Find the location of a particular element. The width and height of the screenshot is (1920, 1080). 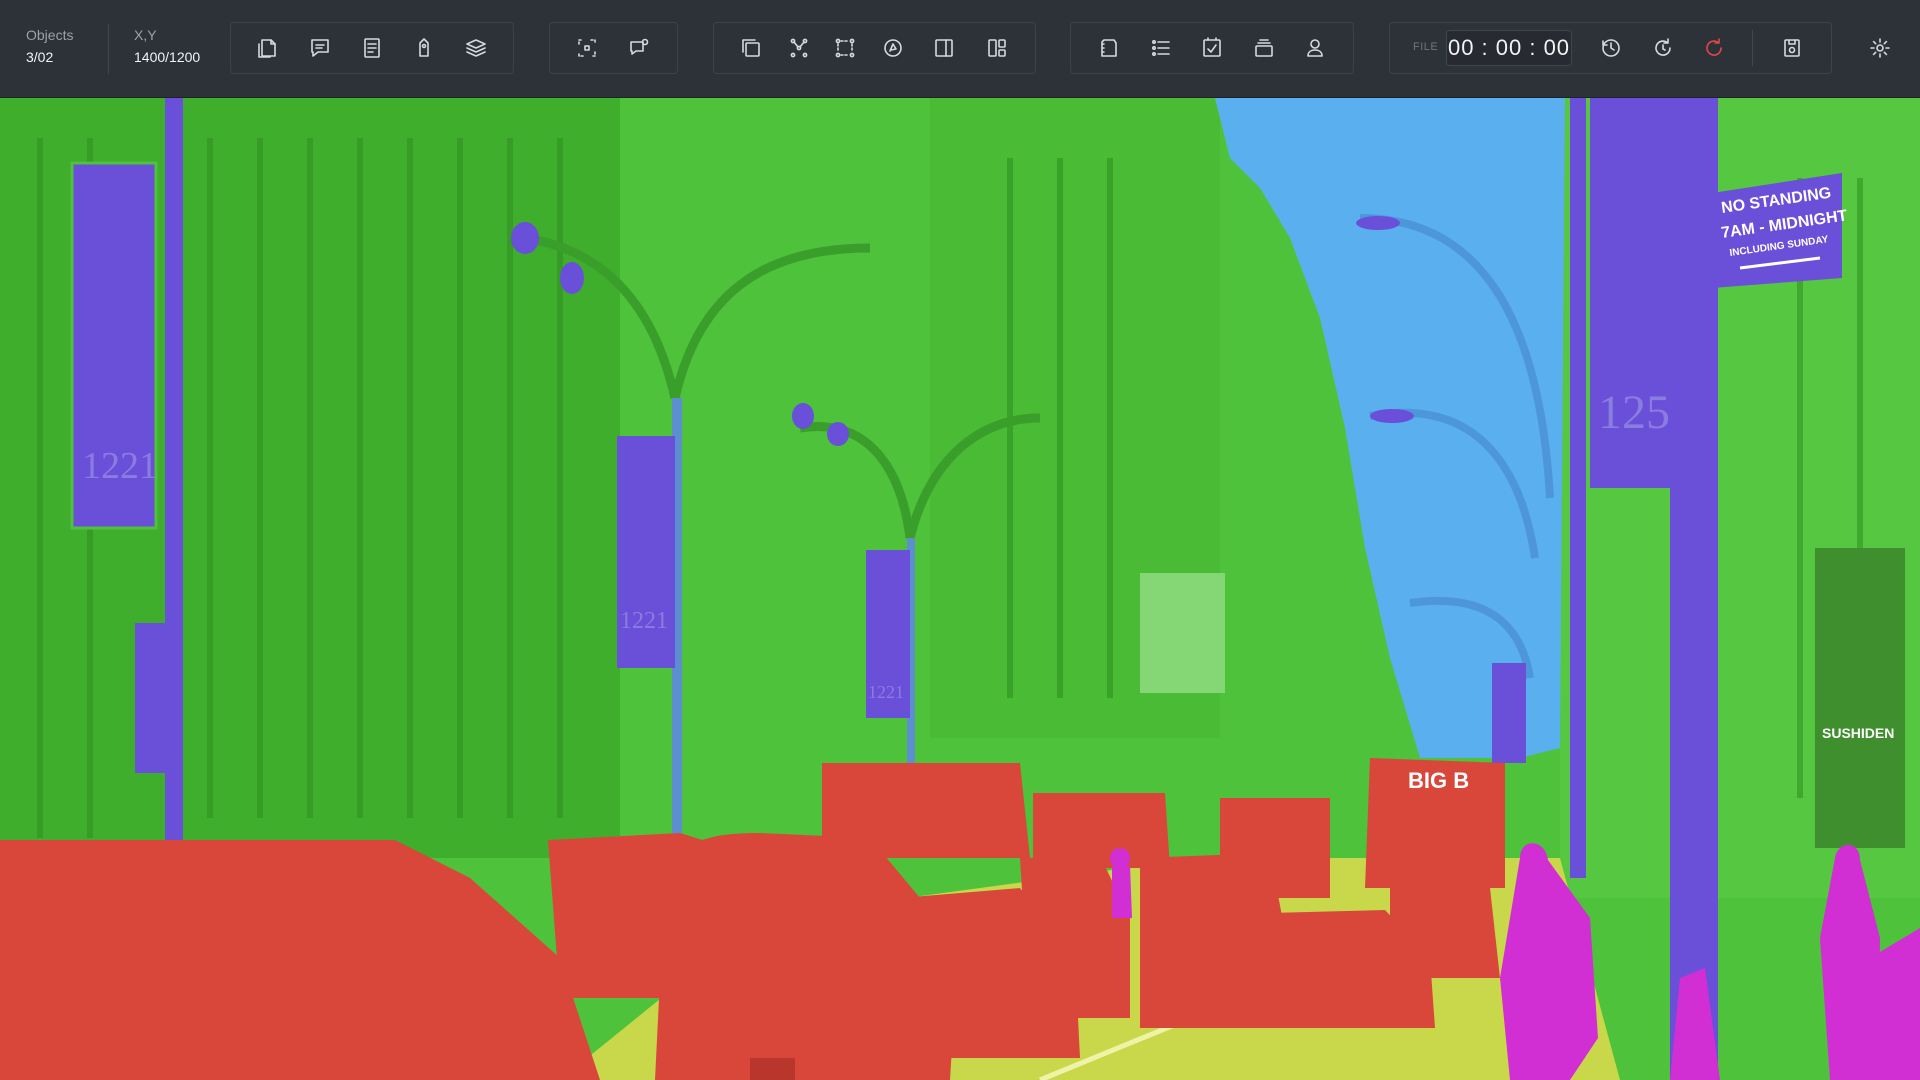

redo-icon is located at coordinates (1663, 48).